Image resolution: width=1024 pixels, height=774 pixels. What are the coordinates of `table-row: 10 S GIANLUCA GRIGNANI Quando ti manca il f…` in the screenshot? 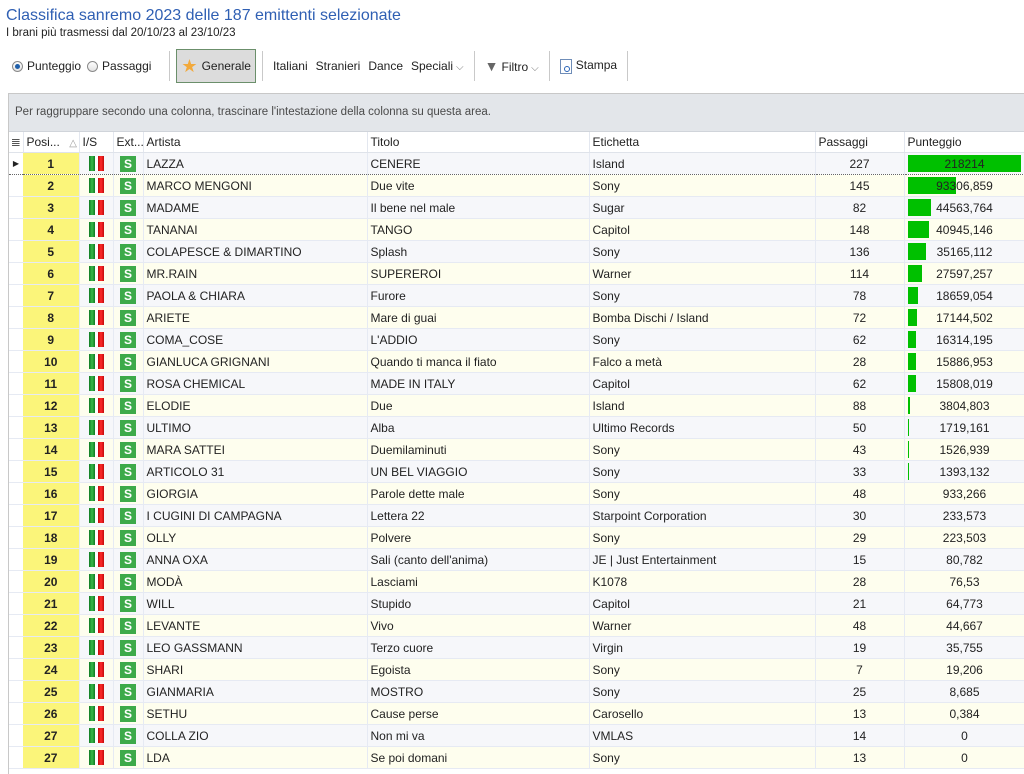 It's located at (516, 361).